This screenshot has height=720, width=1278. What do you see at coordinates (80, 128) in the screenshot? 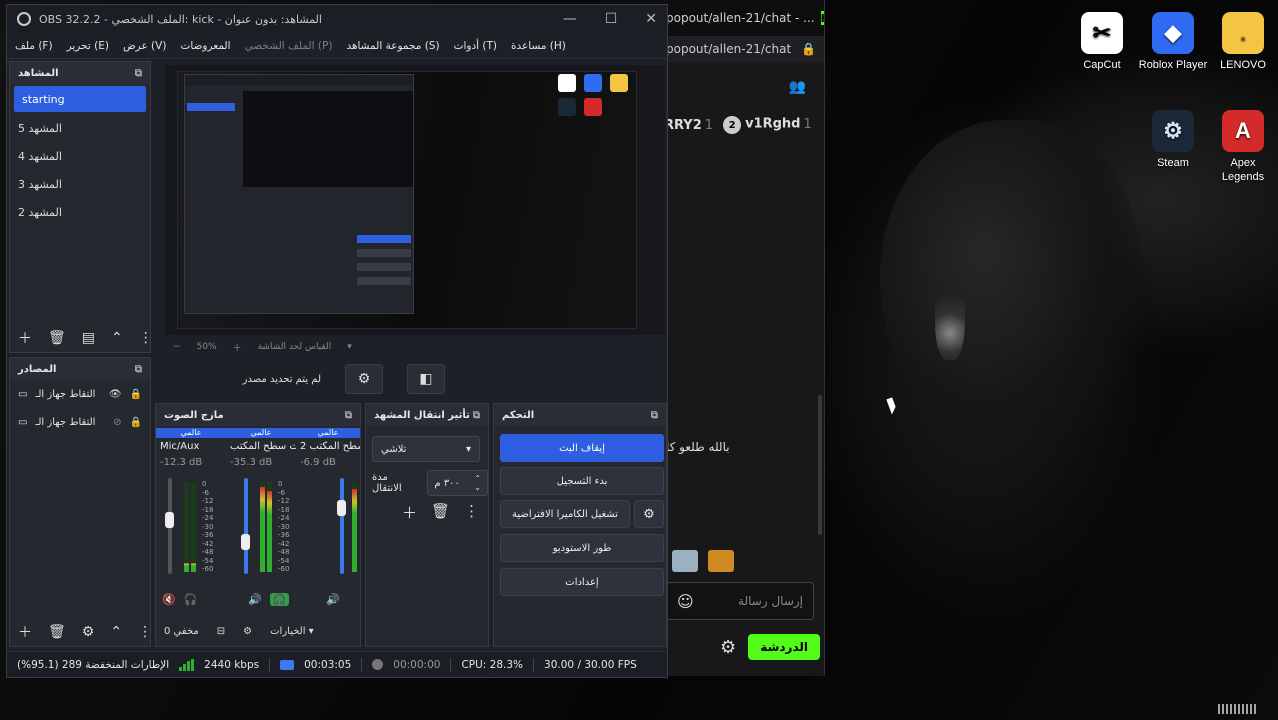
I see `scene-item: المشهد 5` at bounding box center [80, 128].